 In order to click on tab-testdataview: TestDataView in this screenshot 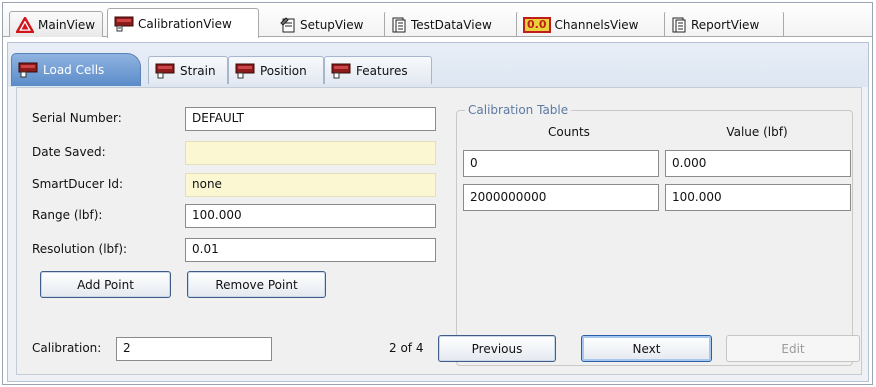, I will do `click(449, 24)`.